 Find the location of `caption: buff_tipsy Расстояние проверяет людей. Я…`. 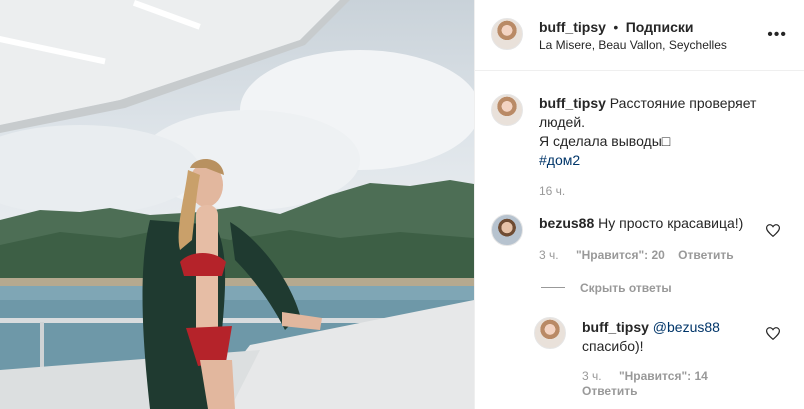

caption: buff_tipsy Расстояние проверяет людей. Я… is located at coordinates (654, 146).